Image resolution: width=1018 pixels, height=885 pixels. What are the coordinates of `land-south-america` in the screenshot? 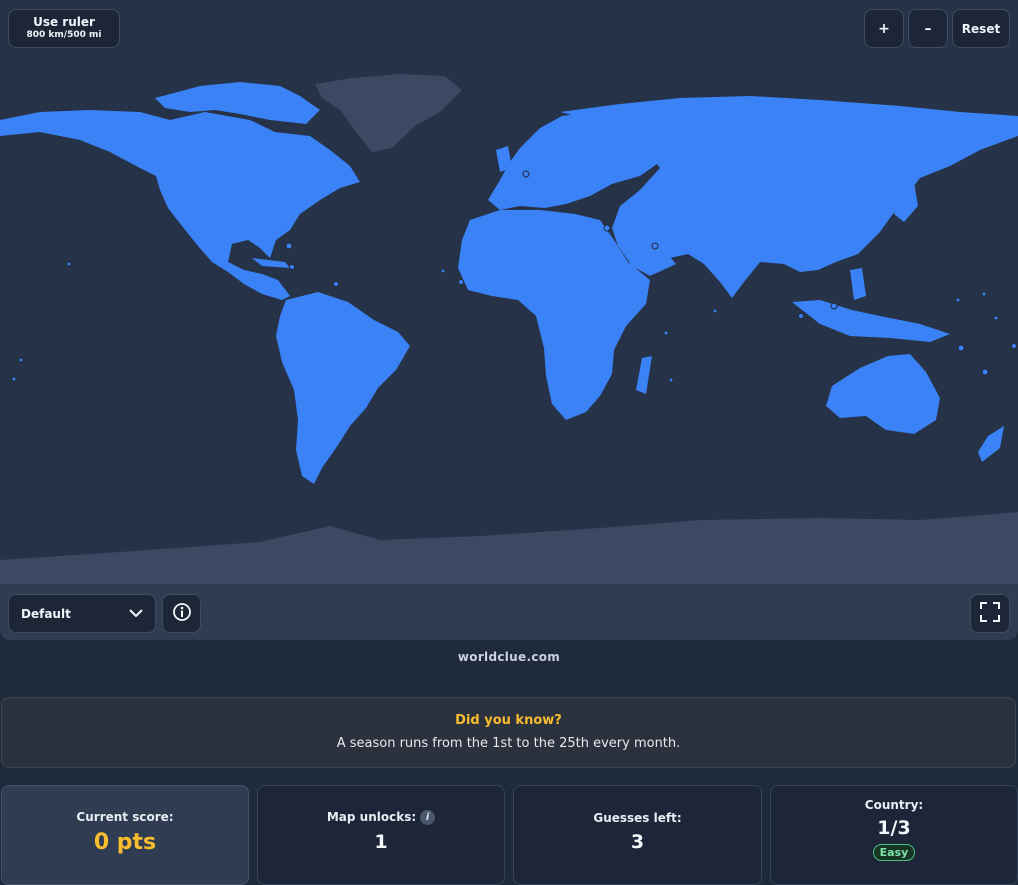 It's located at (343, 388).